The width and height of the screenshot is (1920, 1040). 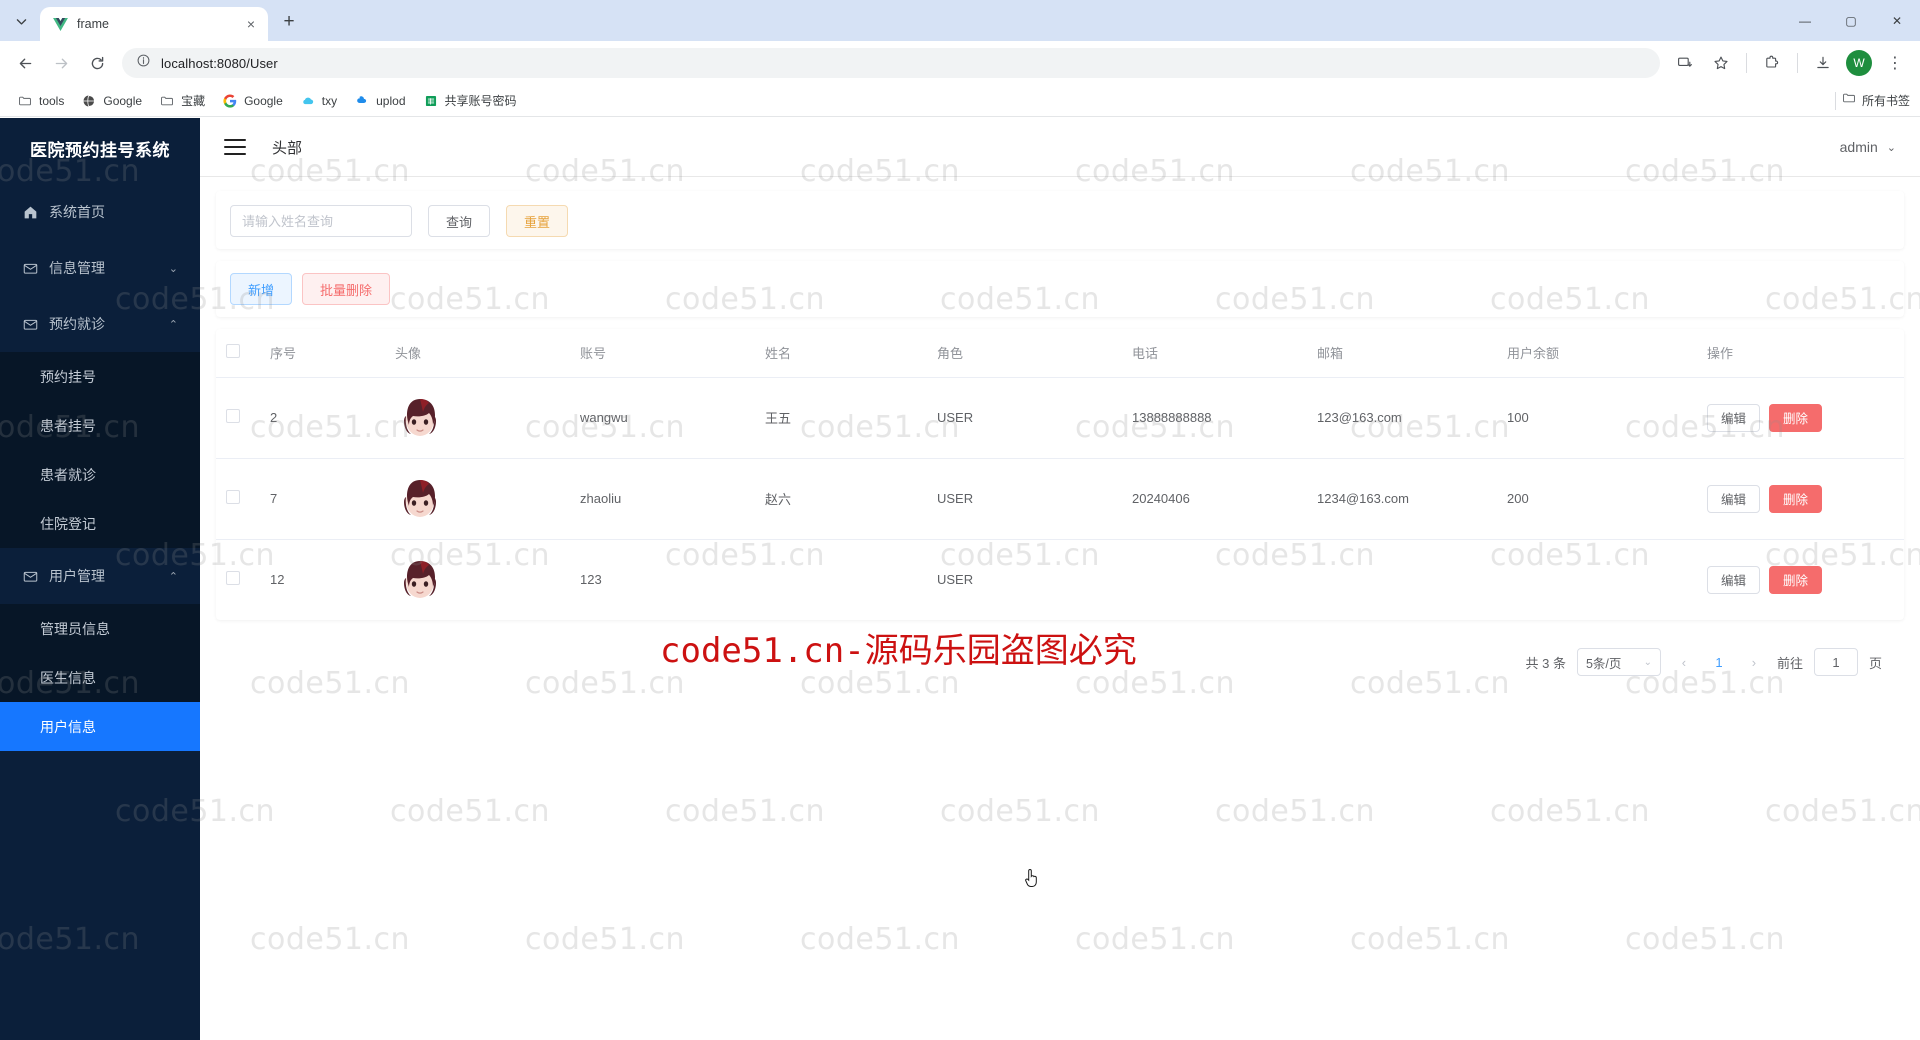 What do you see at coordinates (318, 101) in the screenshot?
I see `bookmark-txy: txy` at bounding box center [318, 101].